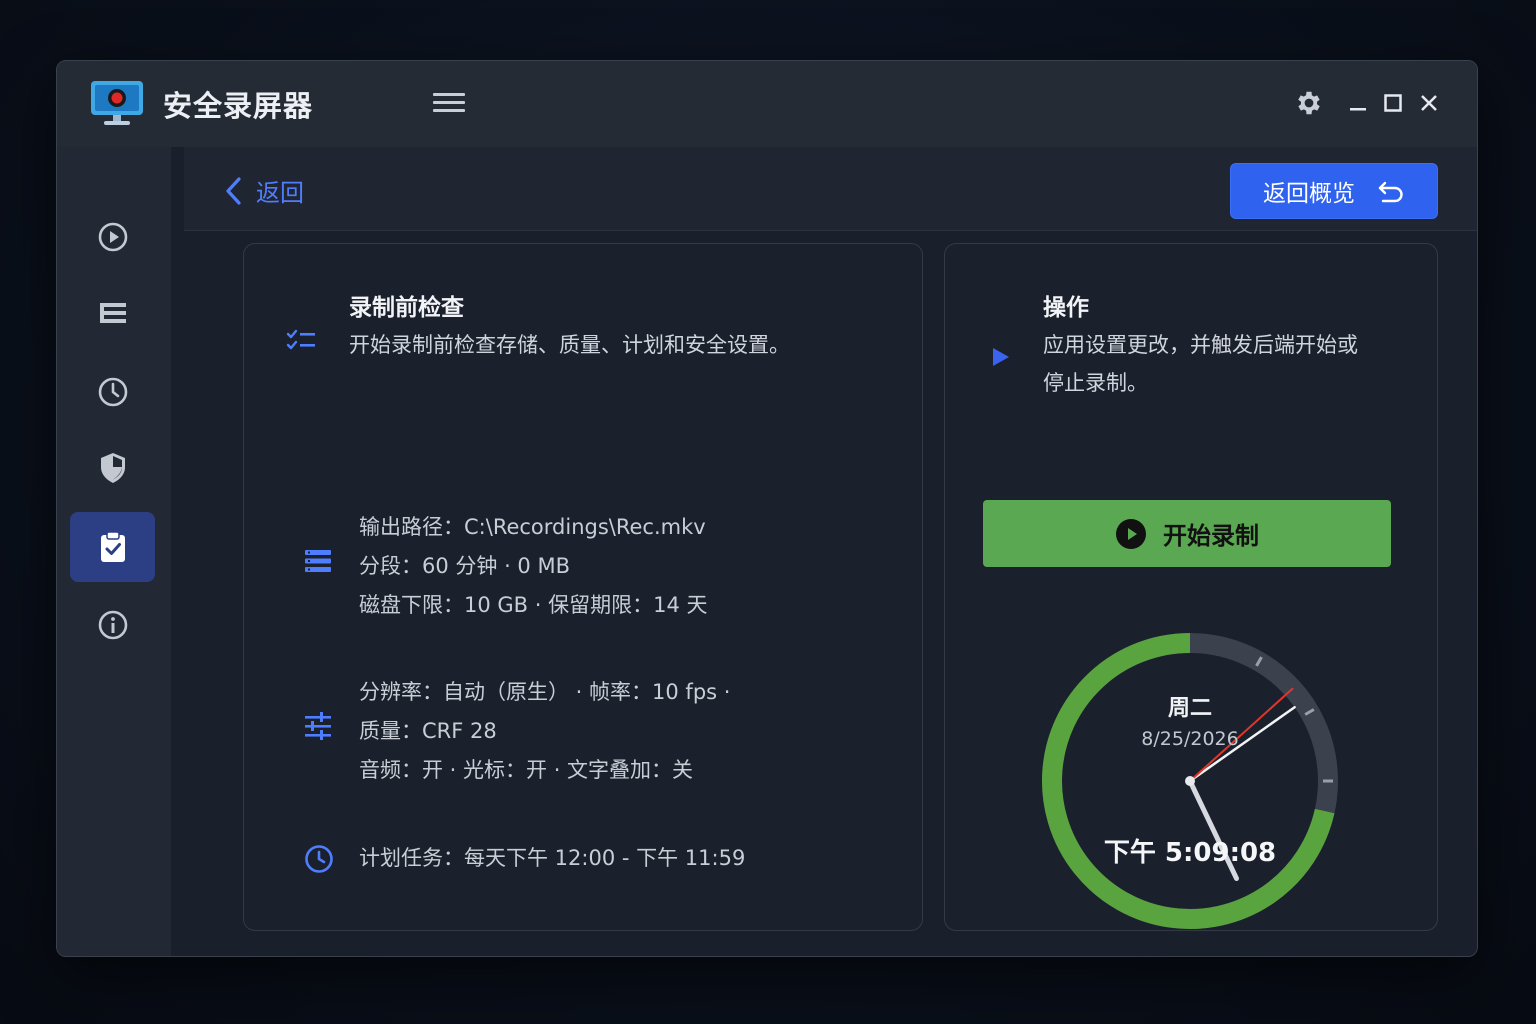 Image resolution: width=1536 pixels, height=1024 pixels. Describe the element at coordinates (533, 605) in the screenshot. I see `disk-line: 磁盘下限：10 GB · 保留期限：14 天` at that location.